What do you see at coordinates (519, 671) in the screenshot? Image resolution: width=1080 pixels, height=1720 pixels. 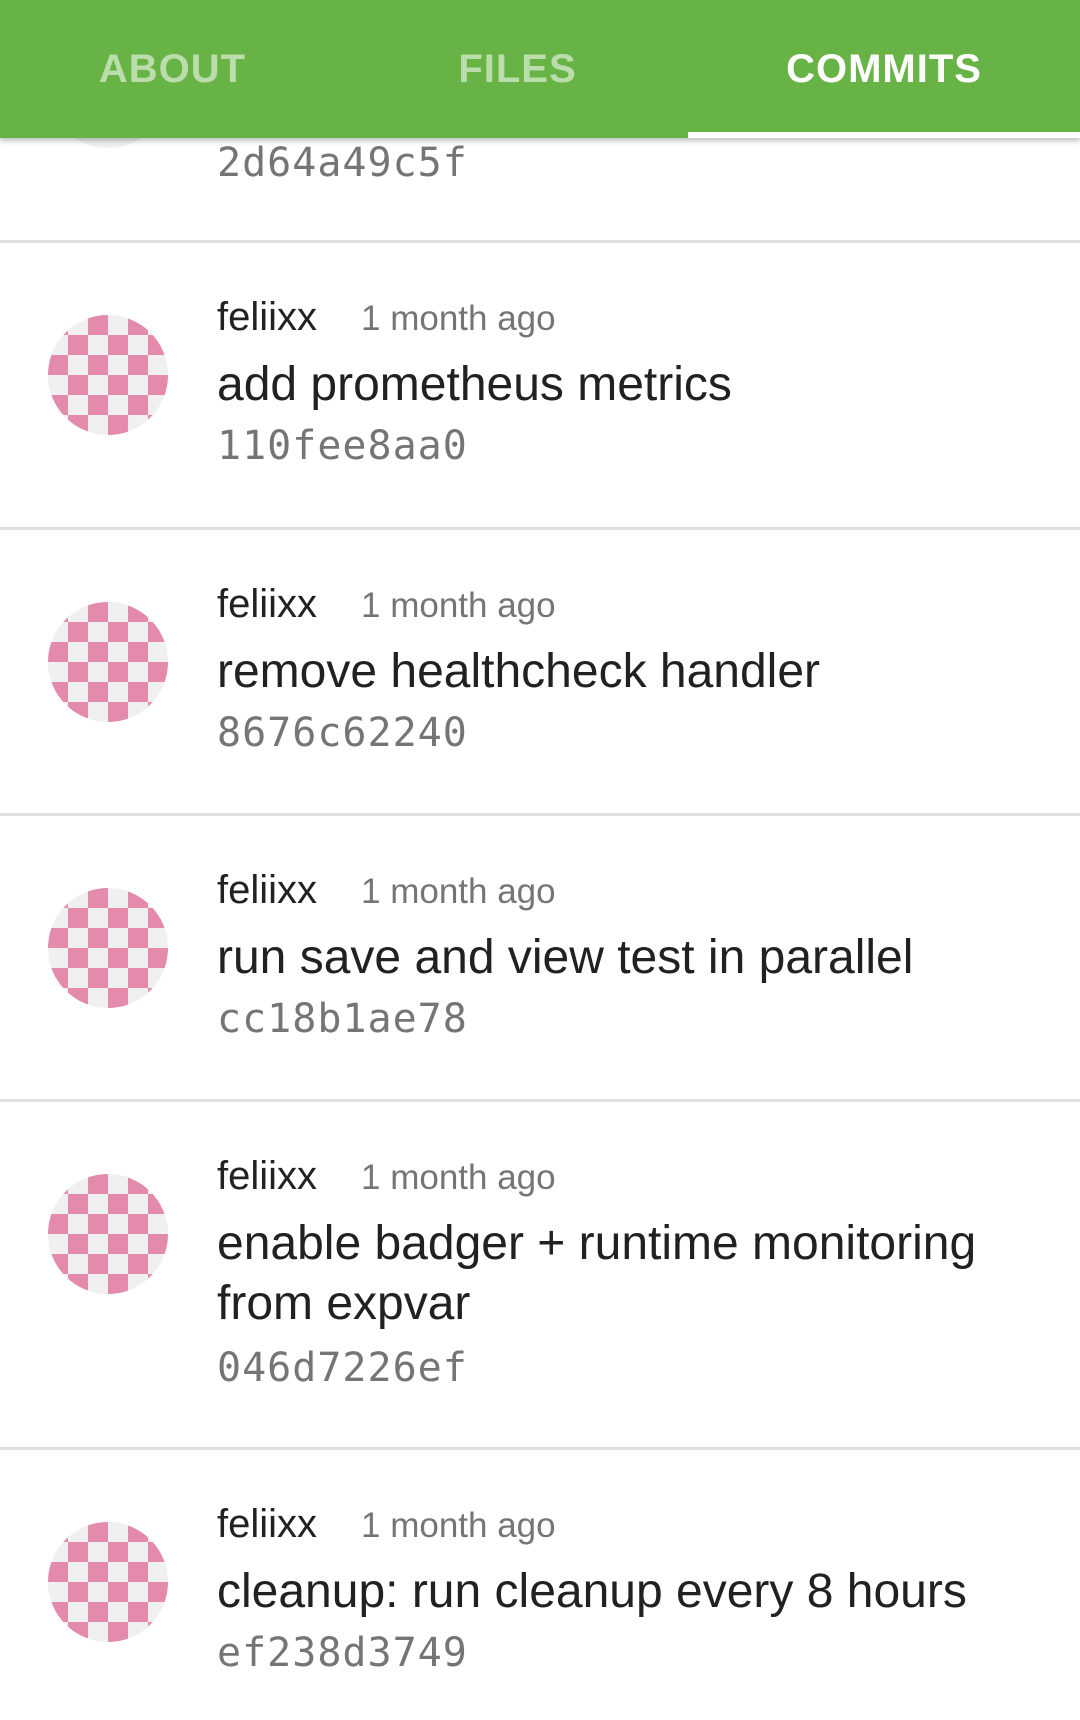 I see `commit-message: remove healthcheck handler` at bounding box center [519, 671].